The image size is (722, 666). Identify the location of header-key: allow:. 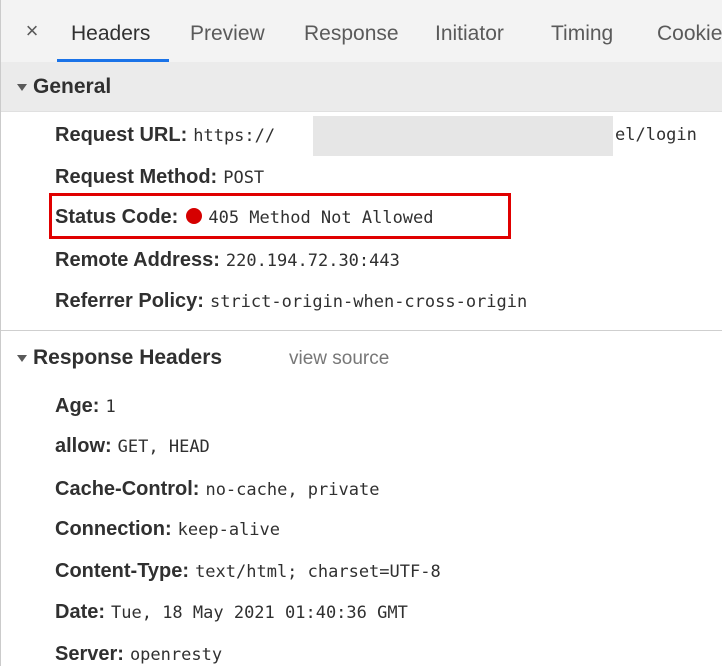
(83, 446).